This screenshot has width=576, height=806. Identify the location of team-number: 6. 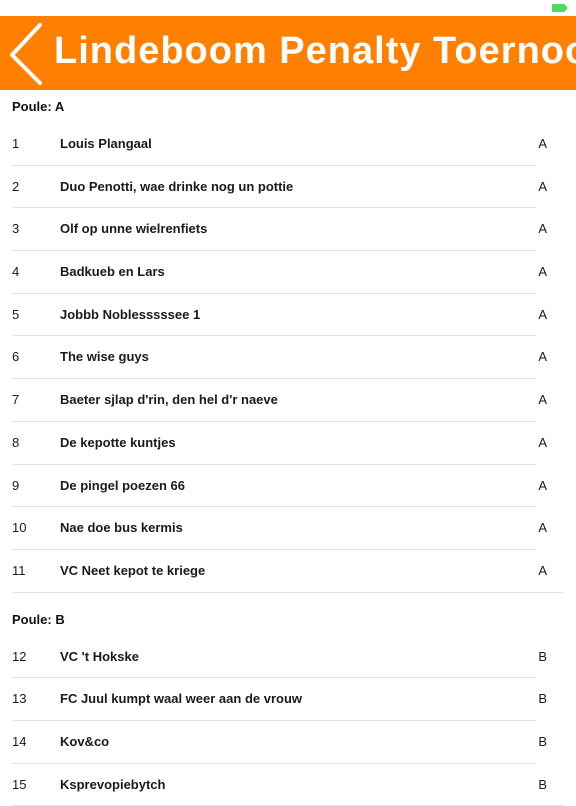
(16, 357).